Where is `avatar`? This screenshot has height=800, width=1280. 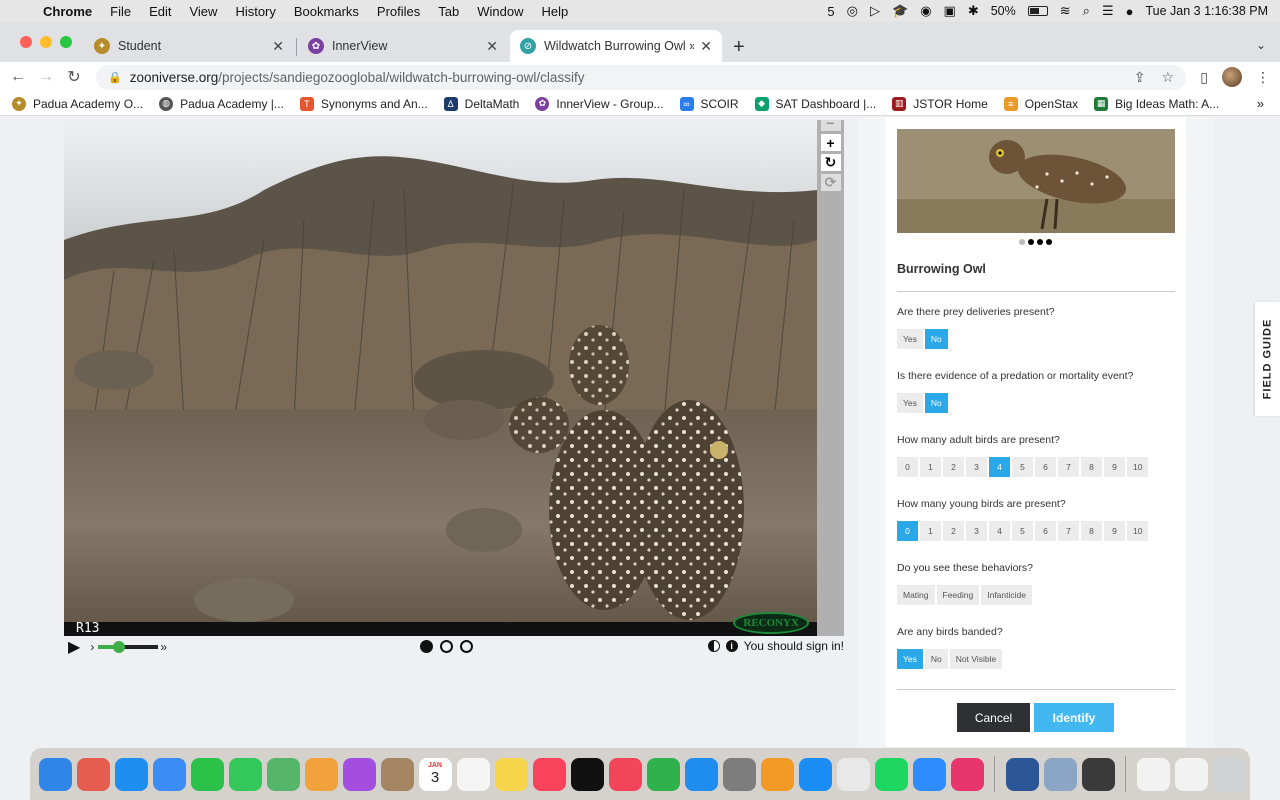
avatar is located at coordinates (1232, 77).